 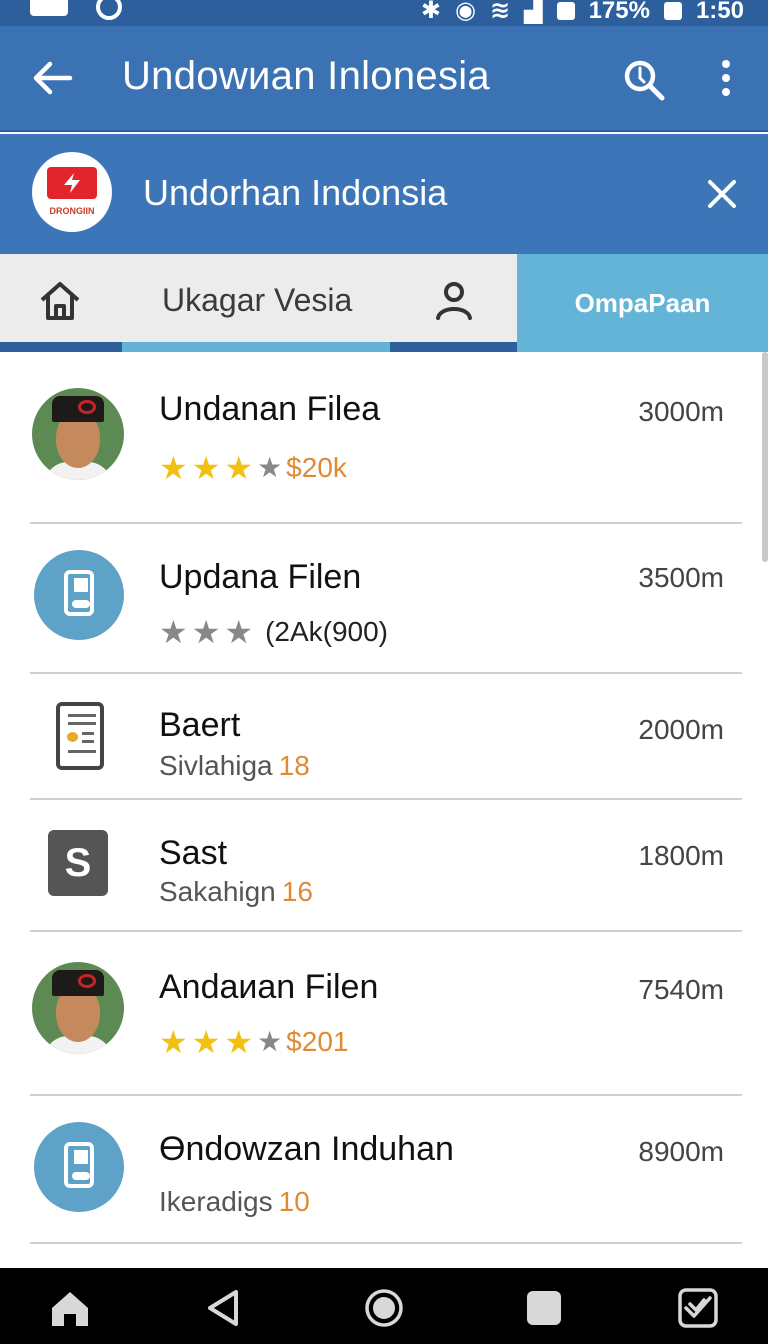 I want to click on item-size: 3000m, so click(x=681, y=411).